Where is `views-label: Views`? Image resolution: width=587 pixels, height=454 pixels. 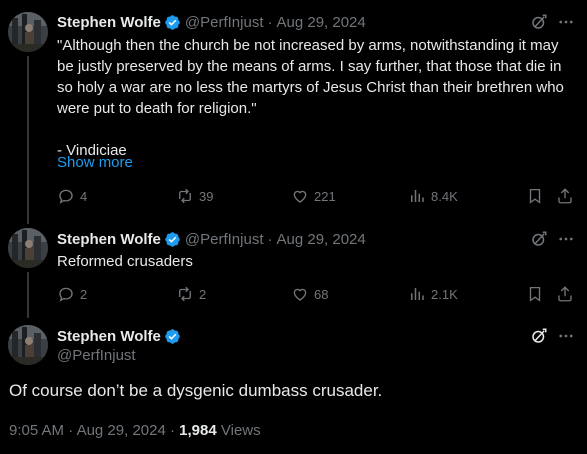
views-label: Views is located at coordinates (240, 430).